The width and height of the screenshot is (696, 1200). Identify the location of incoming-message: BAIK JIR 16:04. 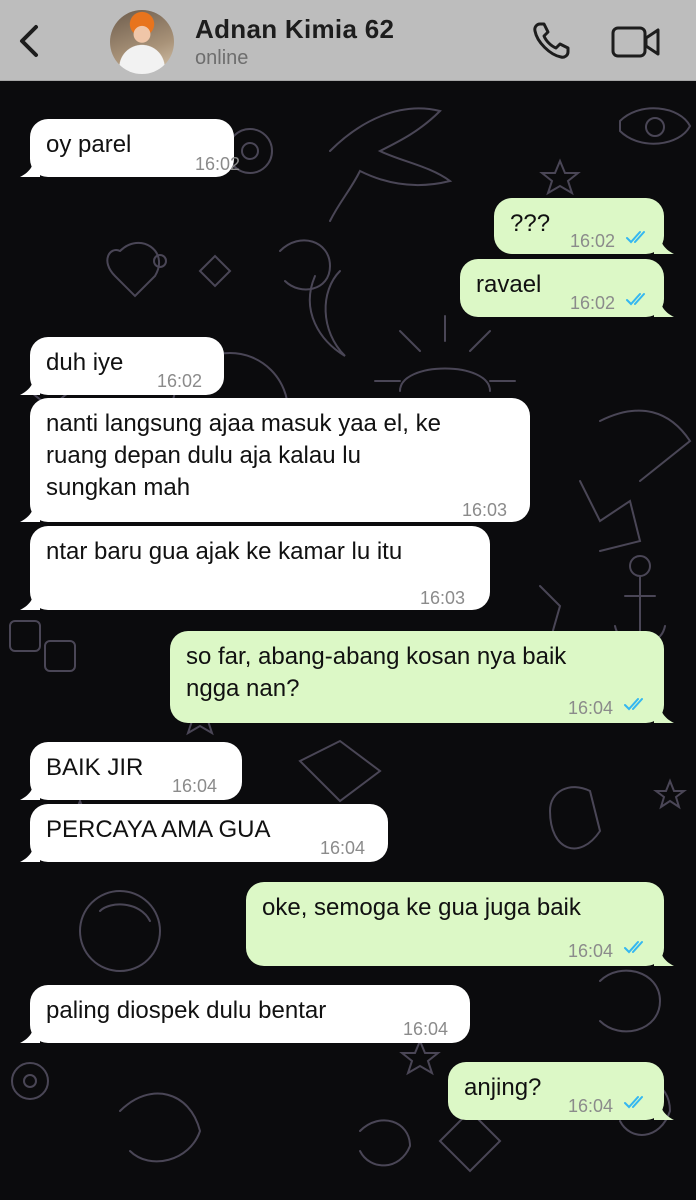
(131, 771).